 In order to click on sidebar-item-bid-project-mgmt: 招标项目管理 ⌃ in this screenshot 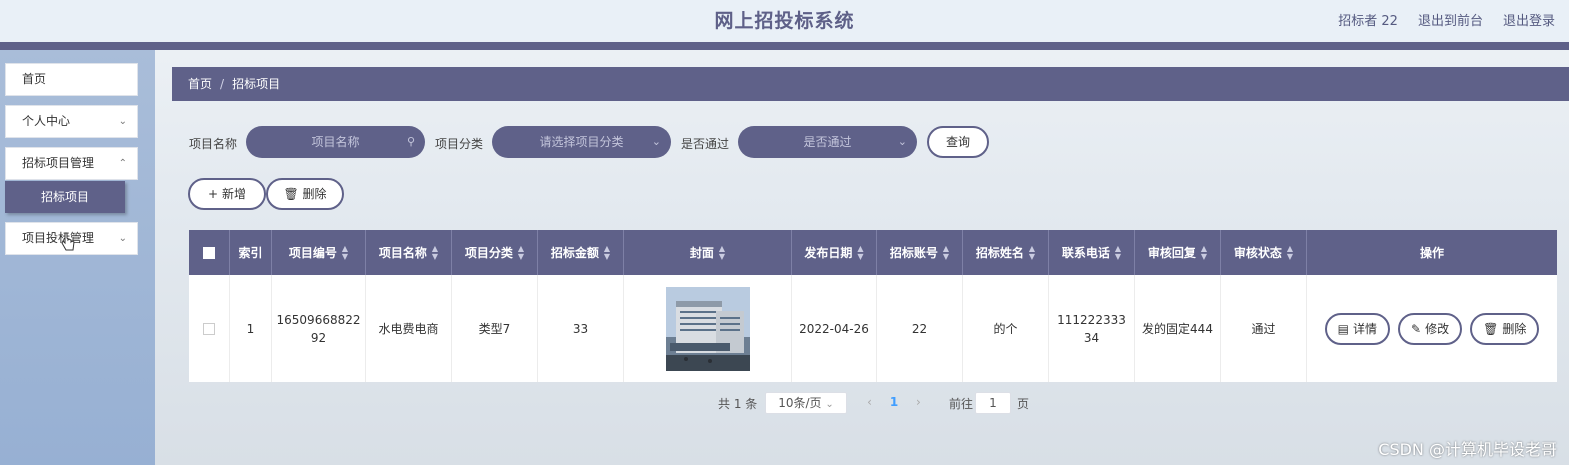, I will do `click(71, 163)`.